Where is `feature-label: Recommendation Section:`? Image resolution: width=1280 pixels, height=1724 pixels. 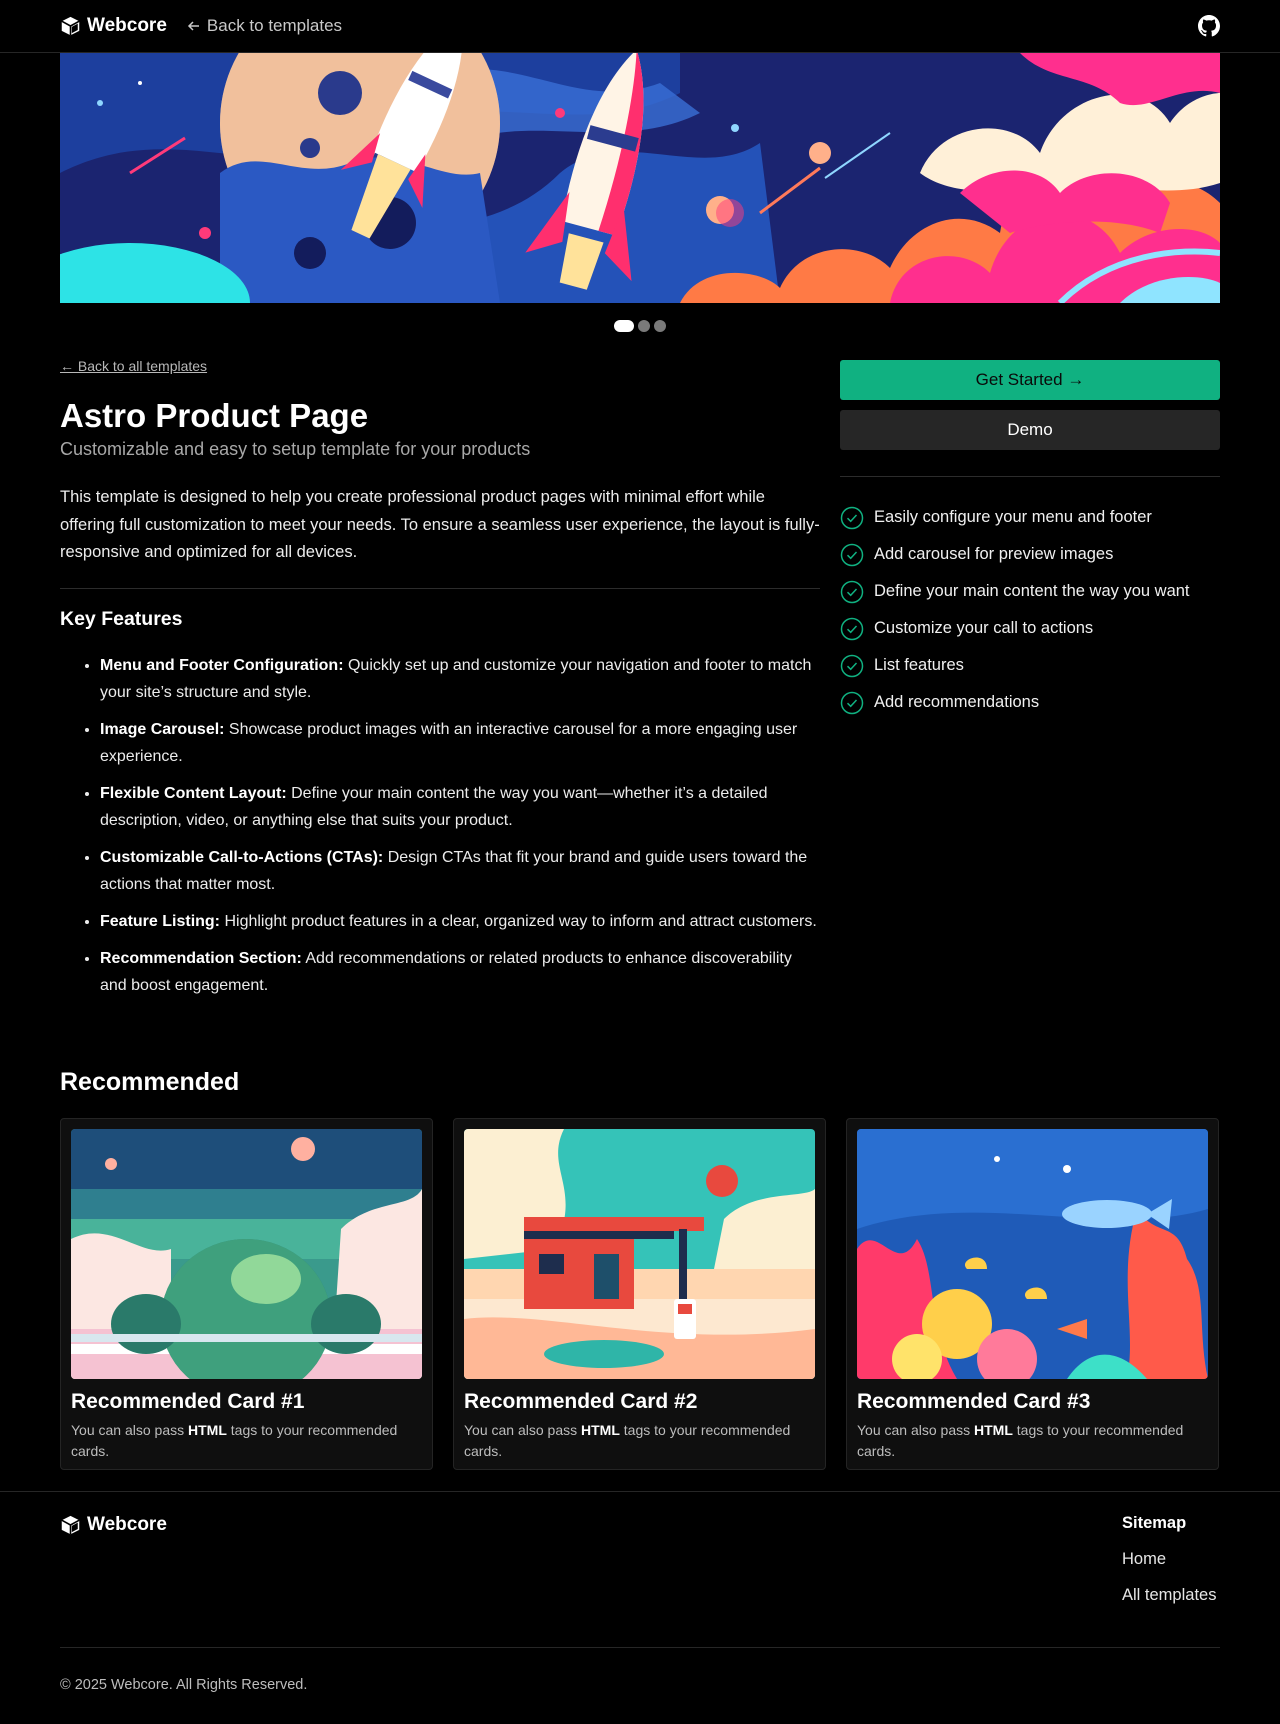 feature-label: Recommendation Section: is located at coordinates (201, 958).